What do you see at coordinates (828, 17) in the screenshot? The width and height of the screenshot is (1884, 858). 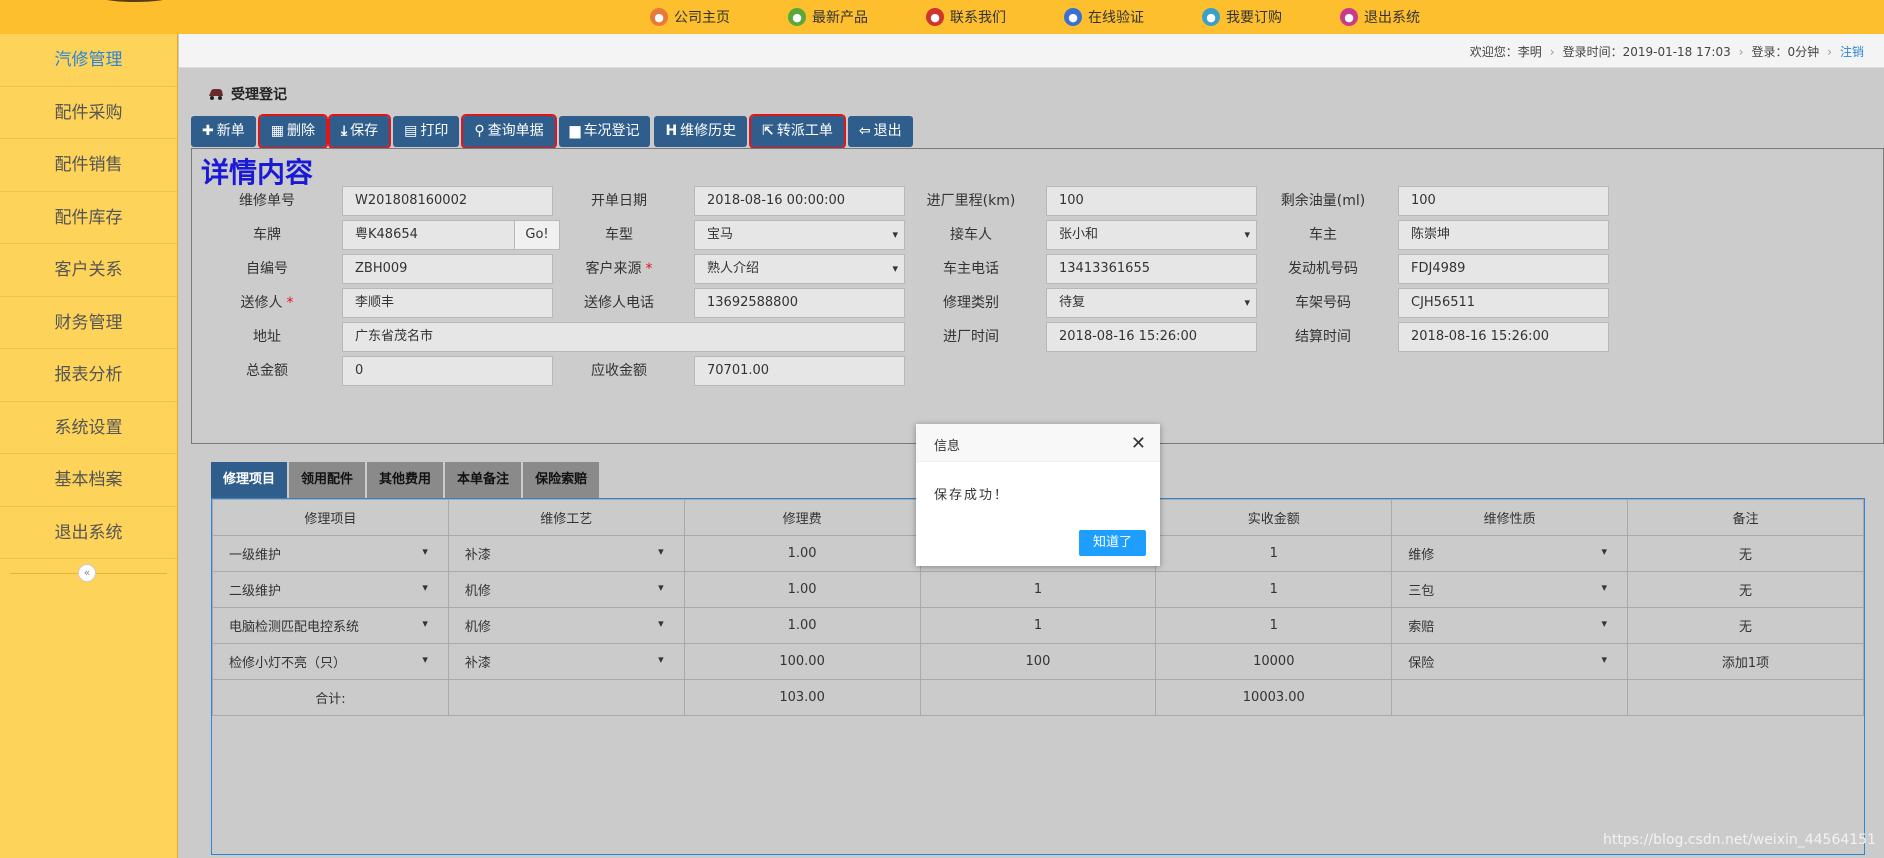 I see `top-nav-item: ● 最新产品` at bounding box center [828, 17].